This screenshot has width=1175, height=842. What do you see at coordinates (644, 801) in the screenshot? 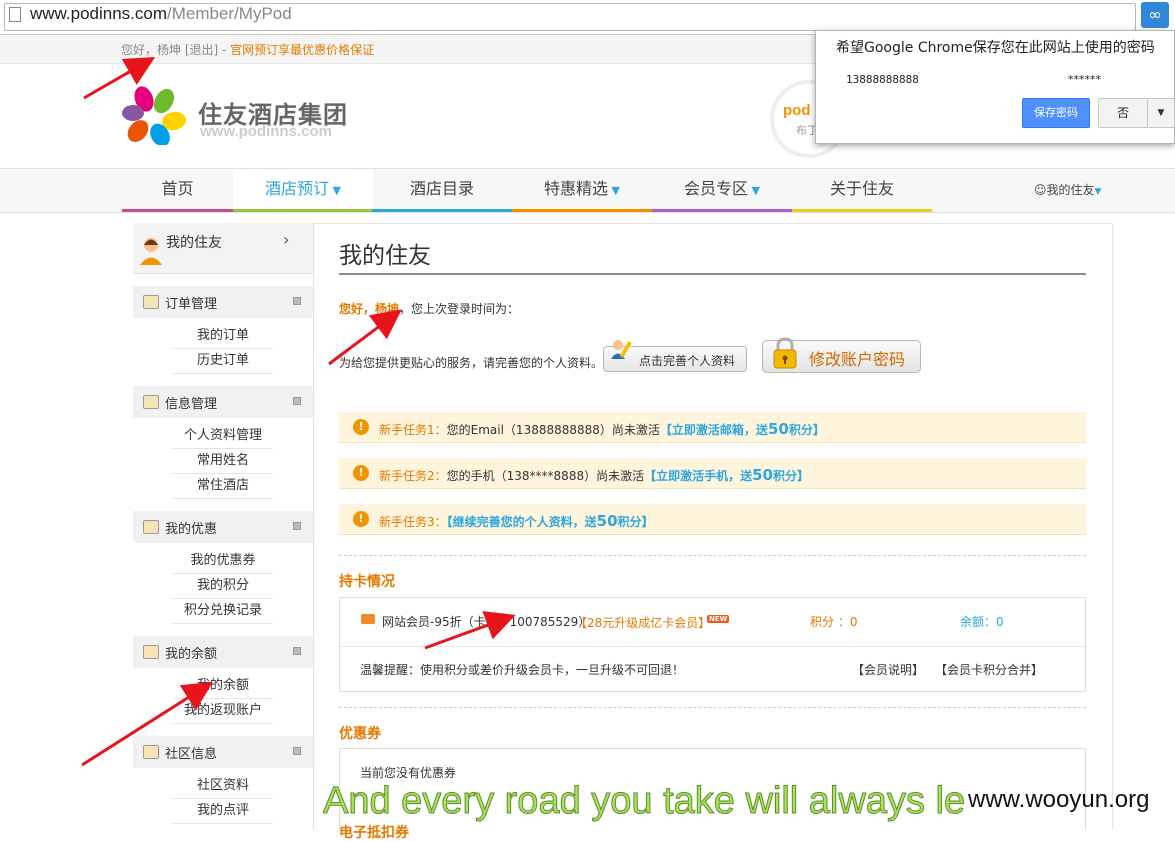
I see `video-caption: And every road you take will always le` at bounding box center [644, 801].